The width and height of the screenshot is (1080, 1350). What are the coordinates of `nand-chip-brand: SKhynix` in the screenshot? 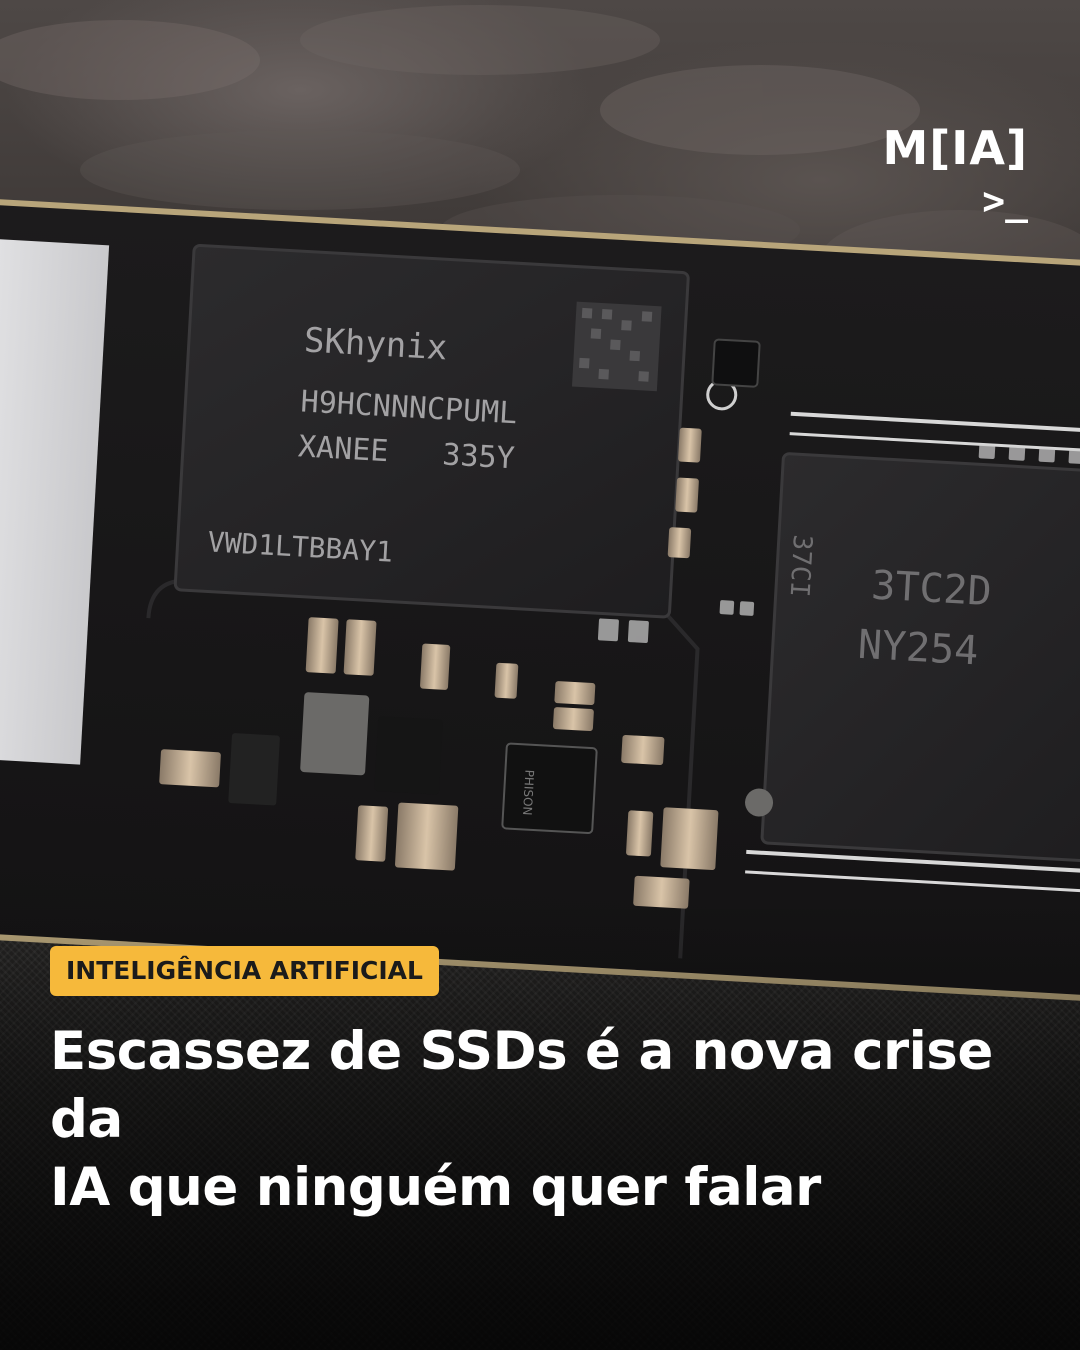 It's located at (375, 344).